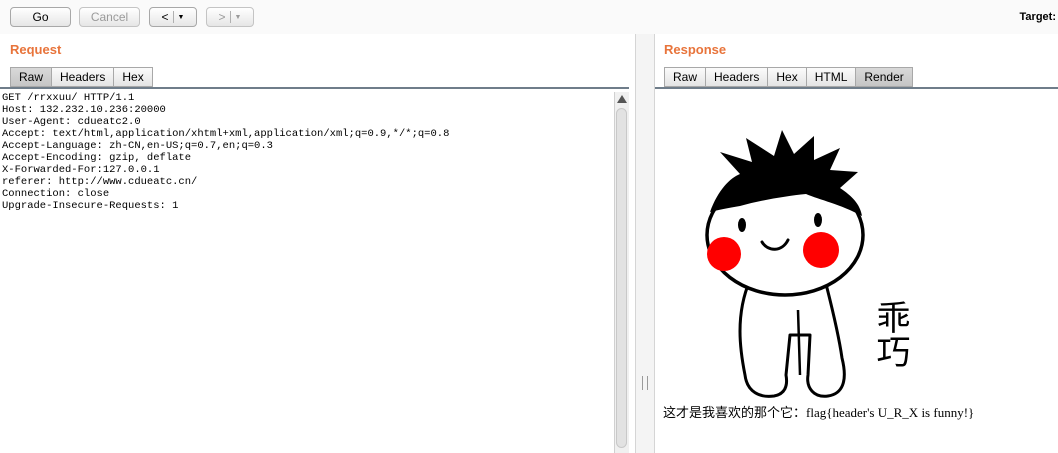 Image resolution: width=1058 pixels, height=453 pixels. I want to click on forward-button: > ▼, so click(230, 17).